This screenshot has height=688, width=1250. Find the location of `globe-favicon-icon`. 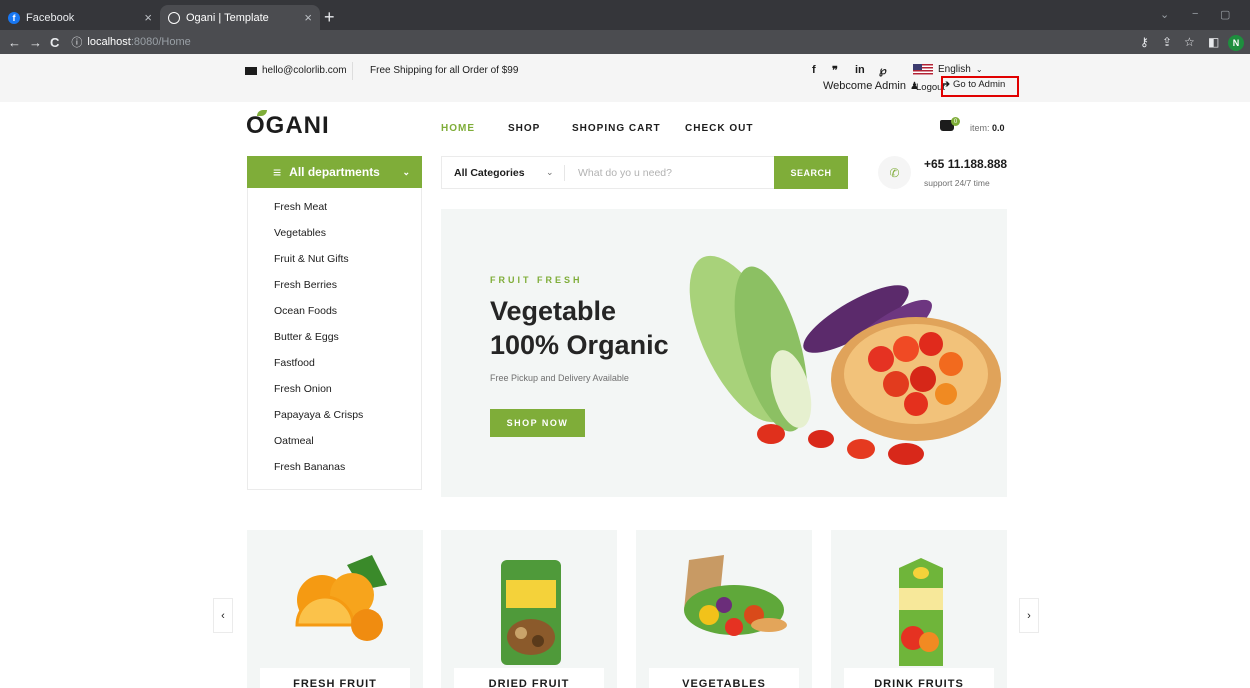

globe-favicon-icon is located at coordinates (174, 17).